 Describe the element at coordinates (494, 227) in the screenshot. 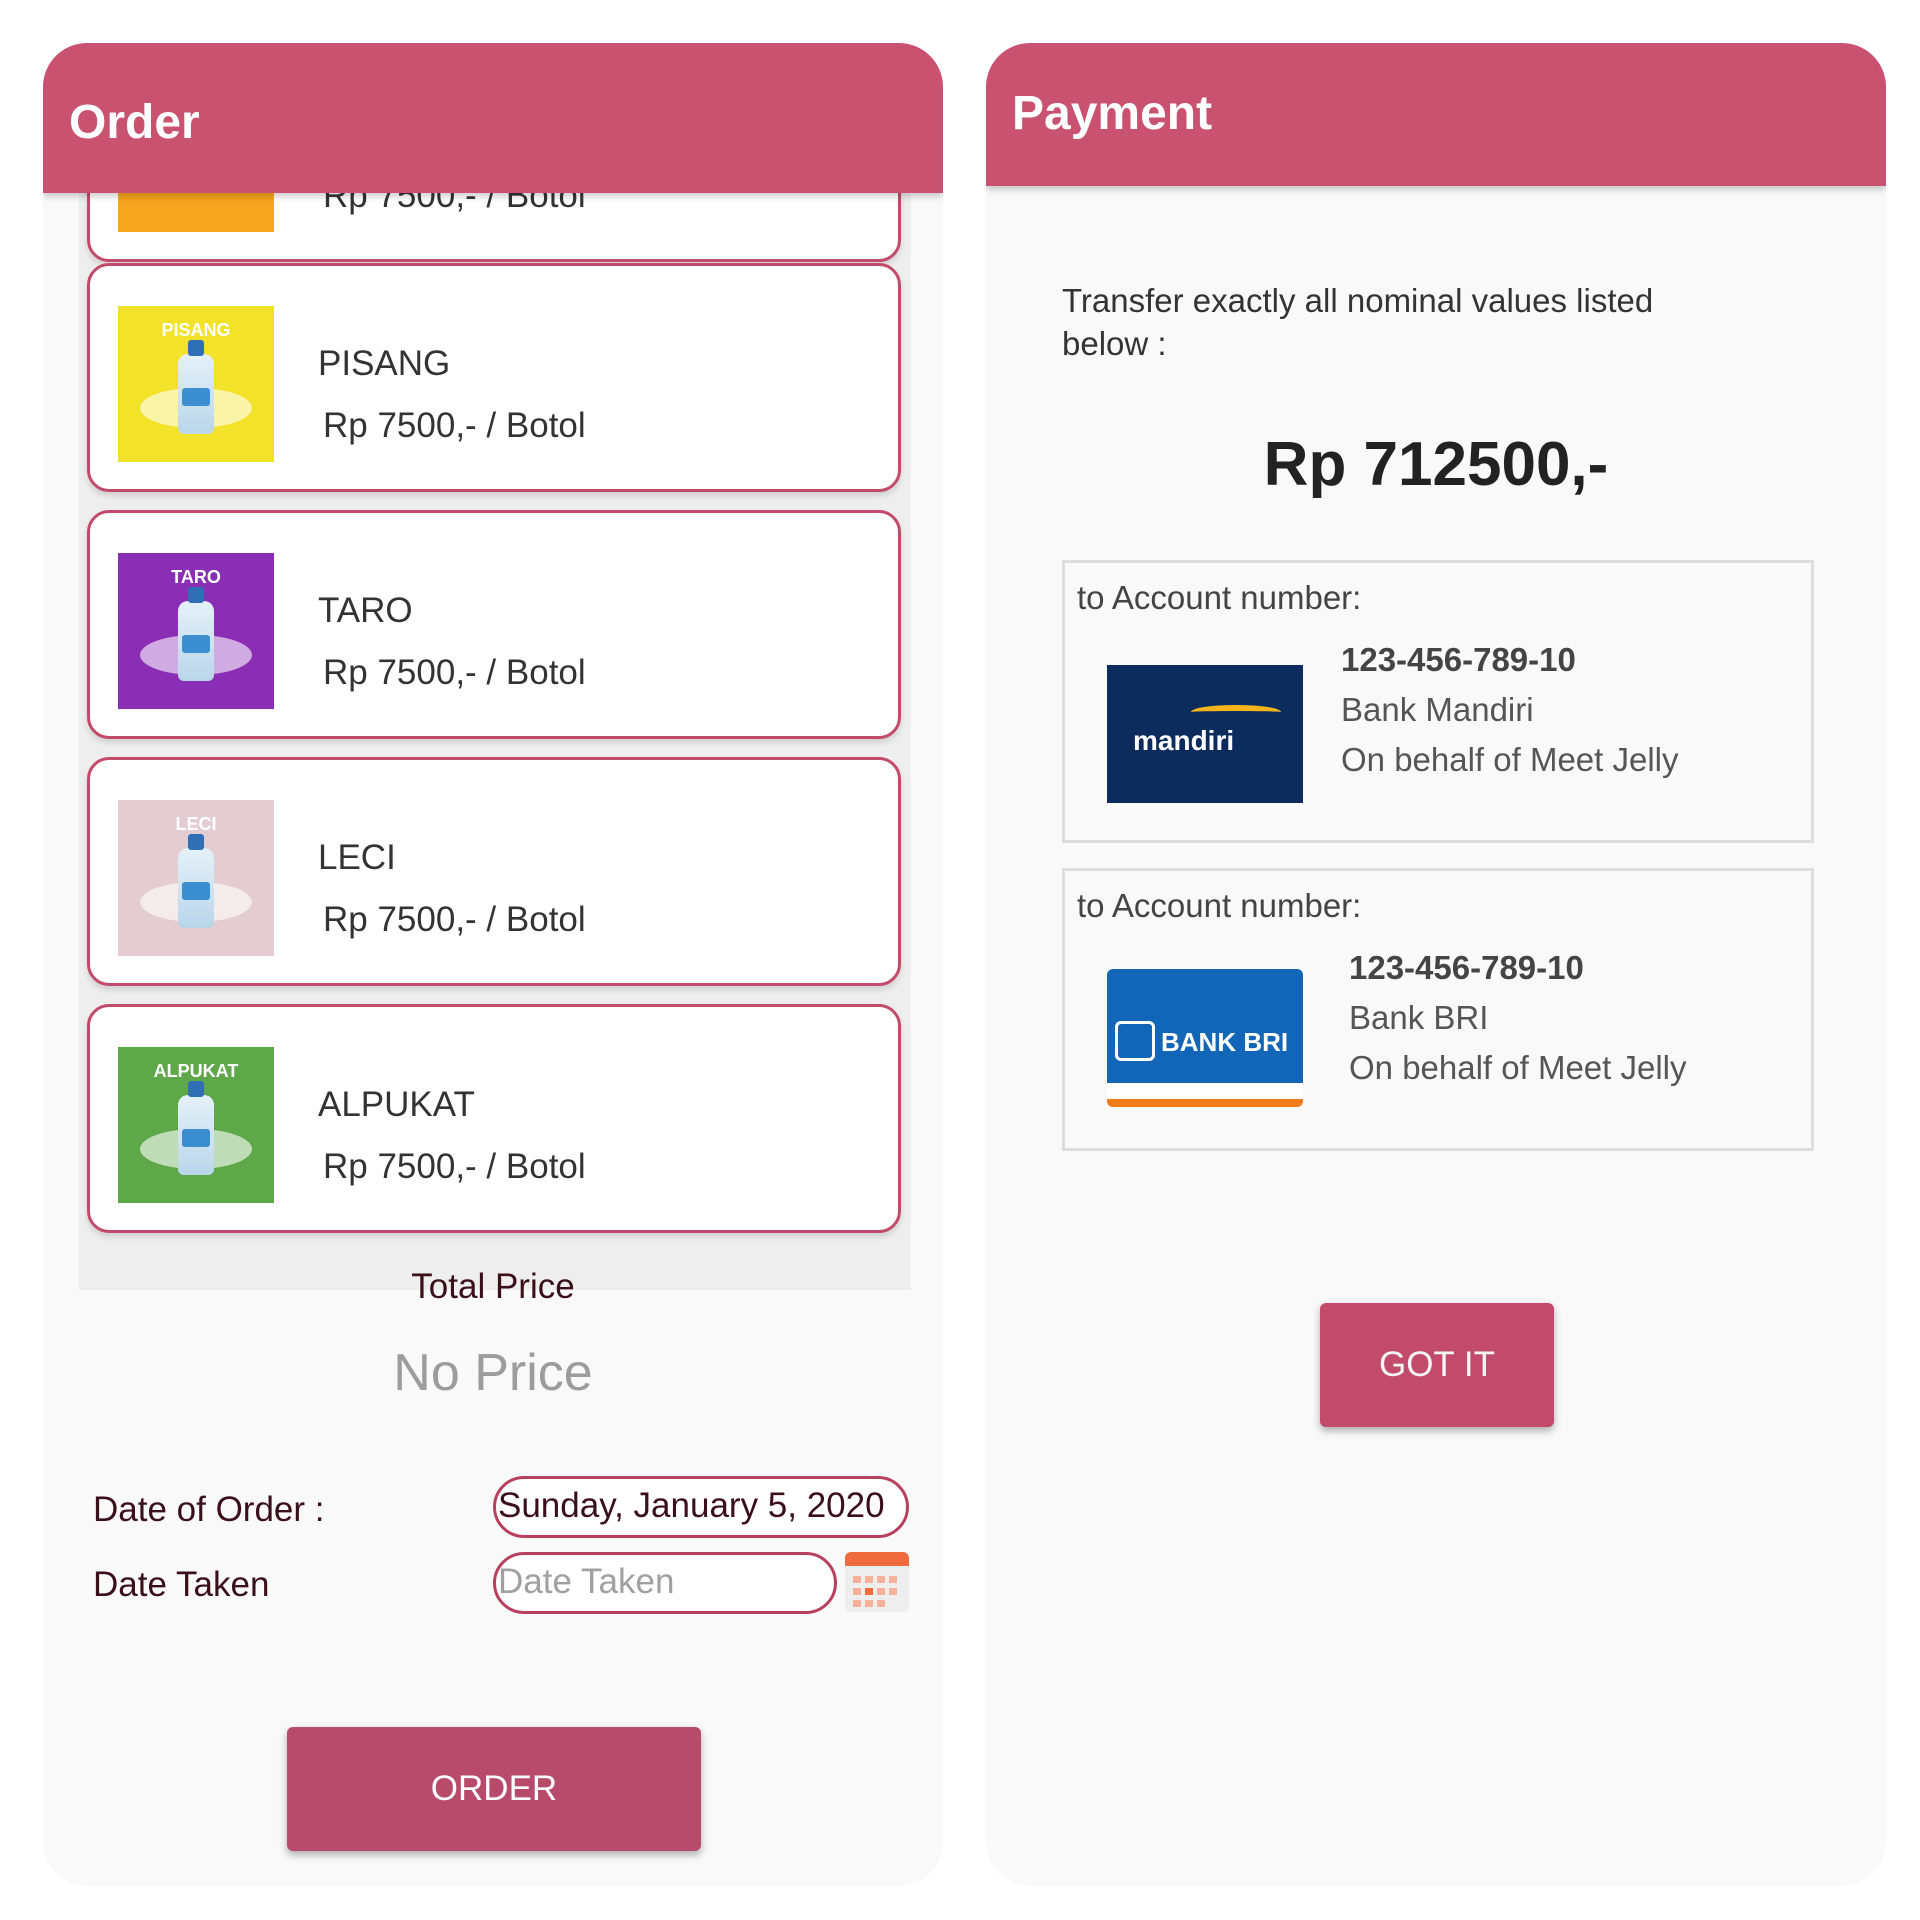

I see `product-card: Rp 7500,- / Botol` at that location.